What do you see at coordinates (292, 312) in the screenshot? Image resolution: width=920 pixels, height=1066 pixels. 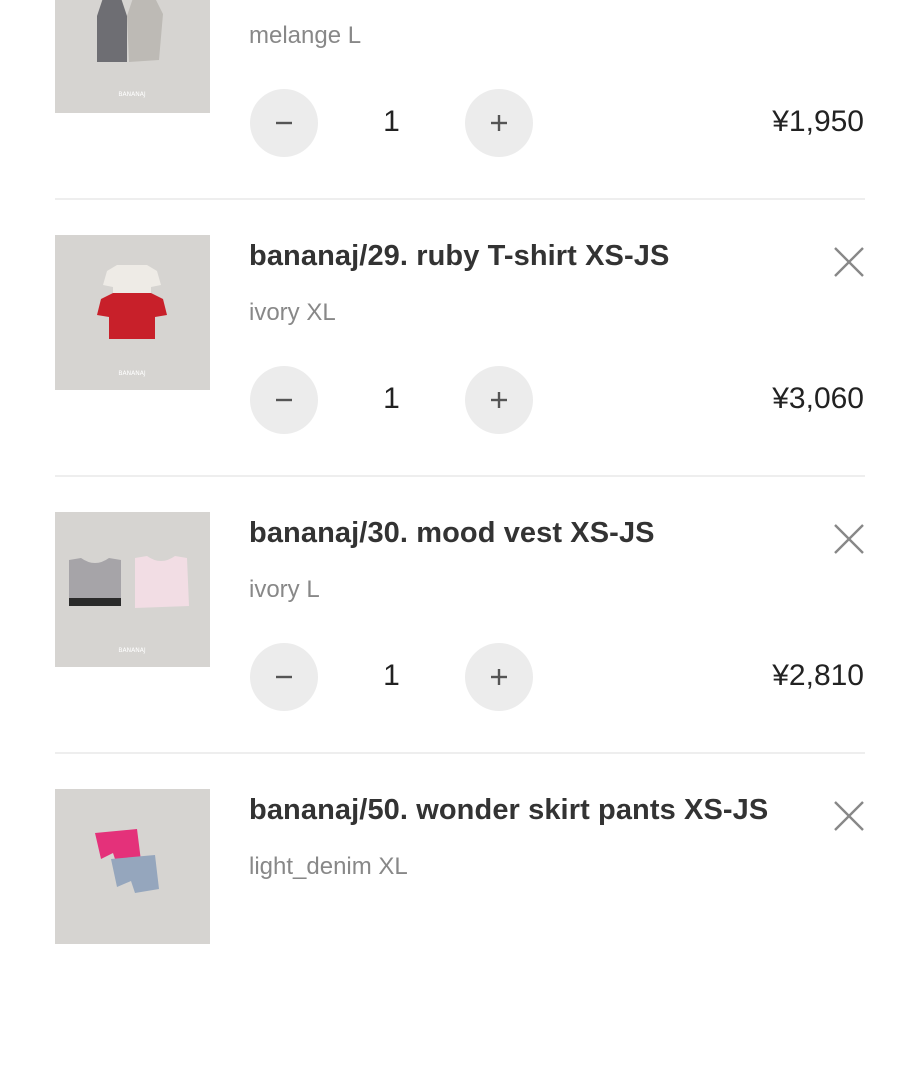 I see `item-variant: ivory XL` at bounding box center [292, 312].